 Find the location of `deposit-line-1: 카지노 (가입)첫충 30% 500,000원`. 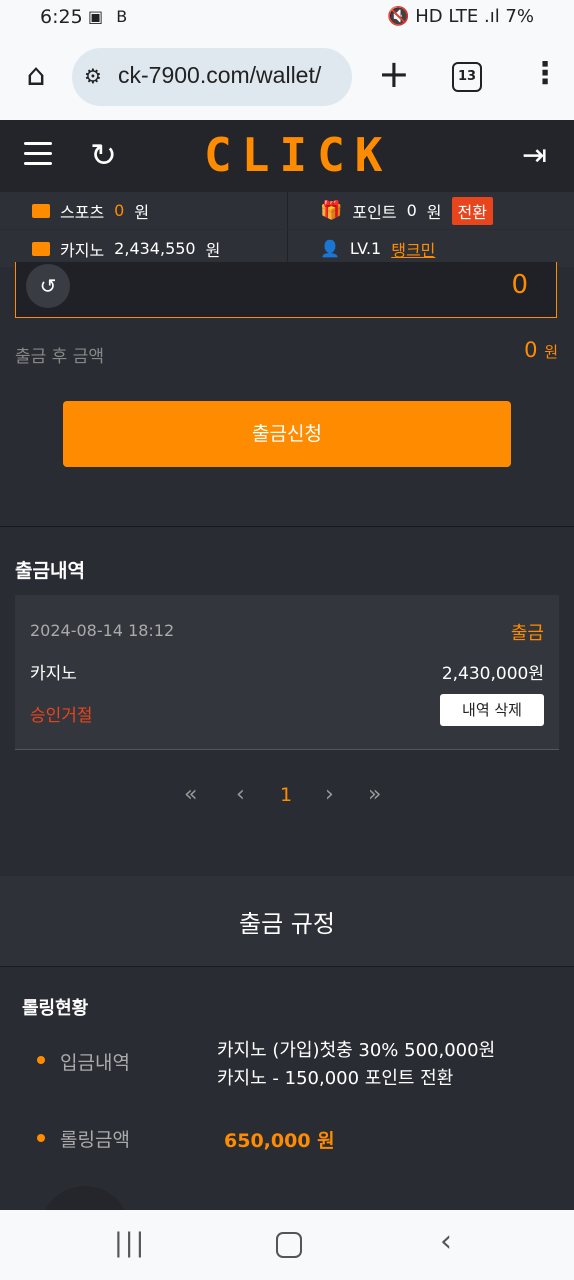

deposit-line-1: 카지노 (가입)첫충 30% 500,000원 is located at coordinates (356, 1050).